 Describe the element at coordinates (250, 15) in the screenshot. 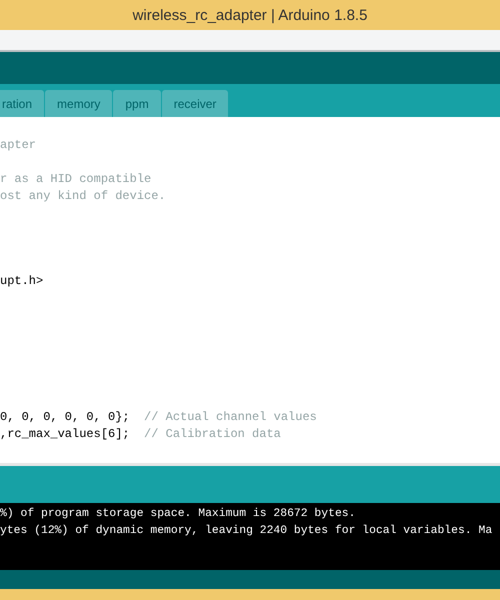

I see `window-title: wireless_rc_adapter | Arduino 1.8.5` at that location.